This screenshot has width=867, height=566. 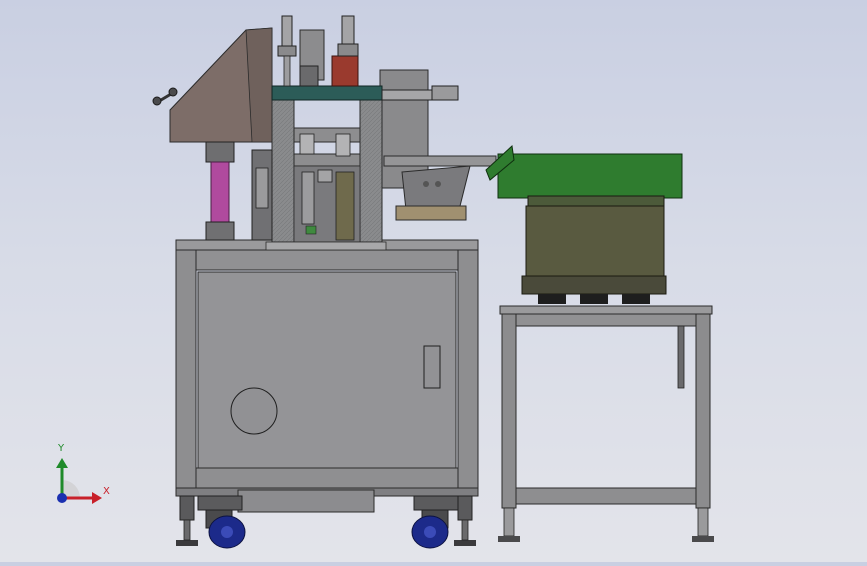 I want to click on upright-right, so click(x=371, y=171).